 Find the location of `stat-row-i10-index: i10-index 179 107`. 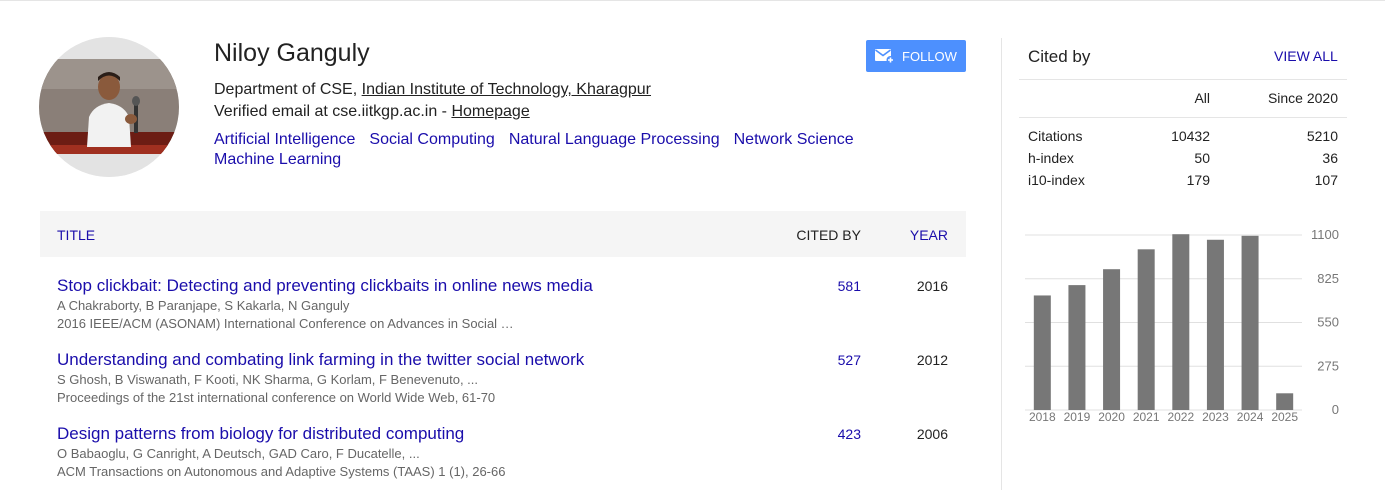

stat-row-i10-index: i10-index 179 107 is located at coordinates (1183, 182).